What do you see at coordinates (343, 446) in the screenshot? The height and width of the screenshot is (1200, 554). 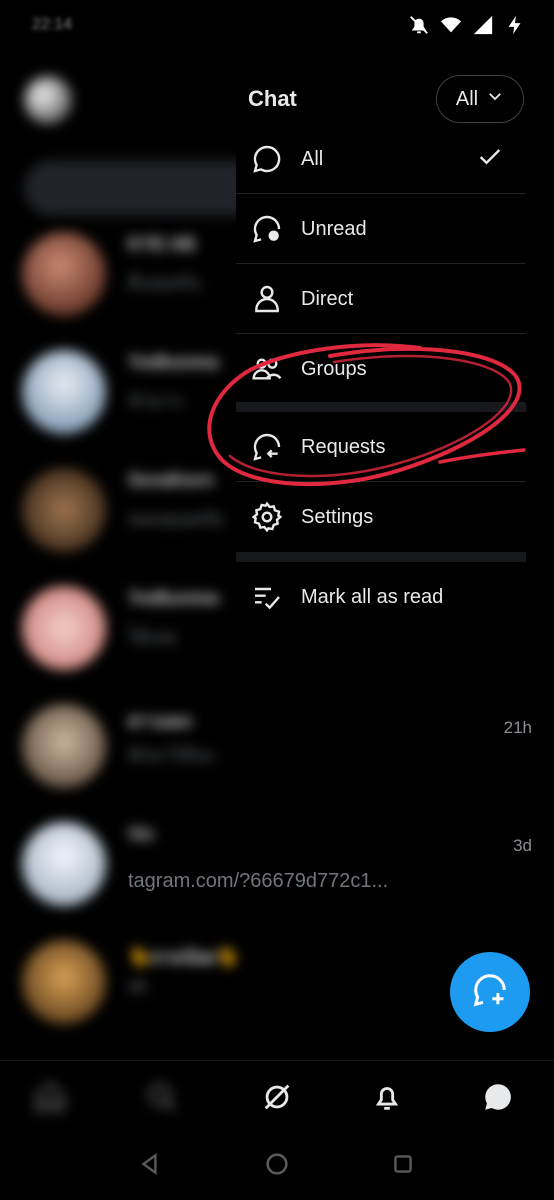 I see `menu-item-label: Requests` at bounding box center [343, 446].